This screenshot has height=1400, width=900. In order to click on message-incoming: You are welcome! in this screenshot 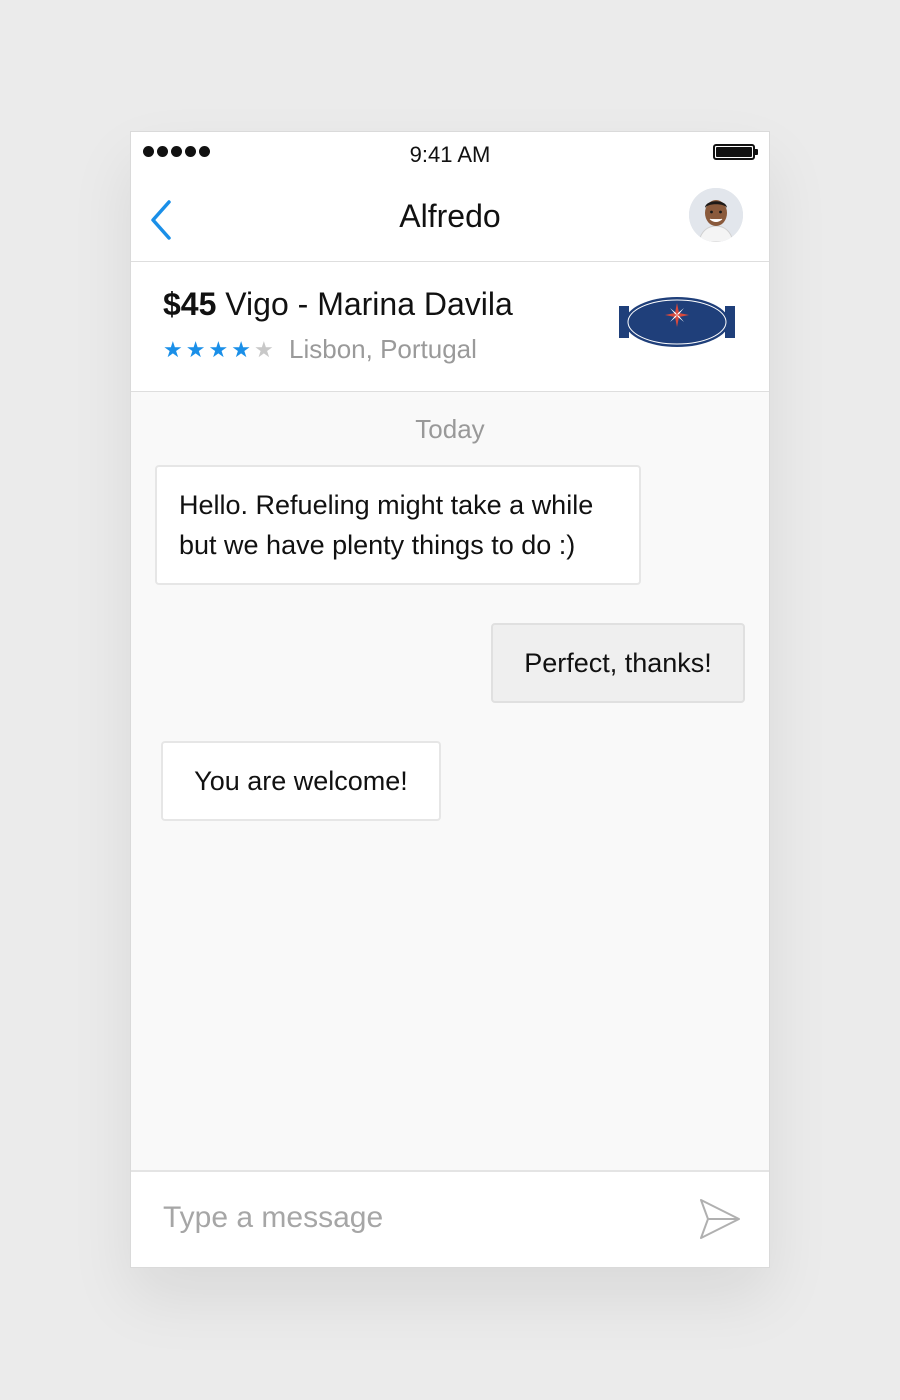, I will do `click(301, 781)`.